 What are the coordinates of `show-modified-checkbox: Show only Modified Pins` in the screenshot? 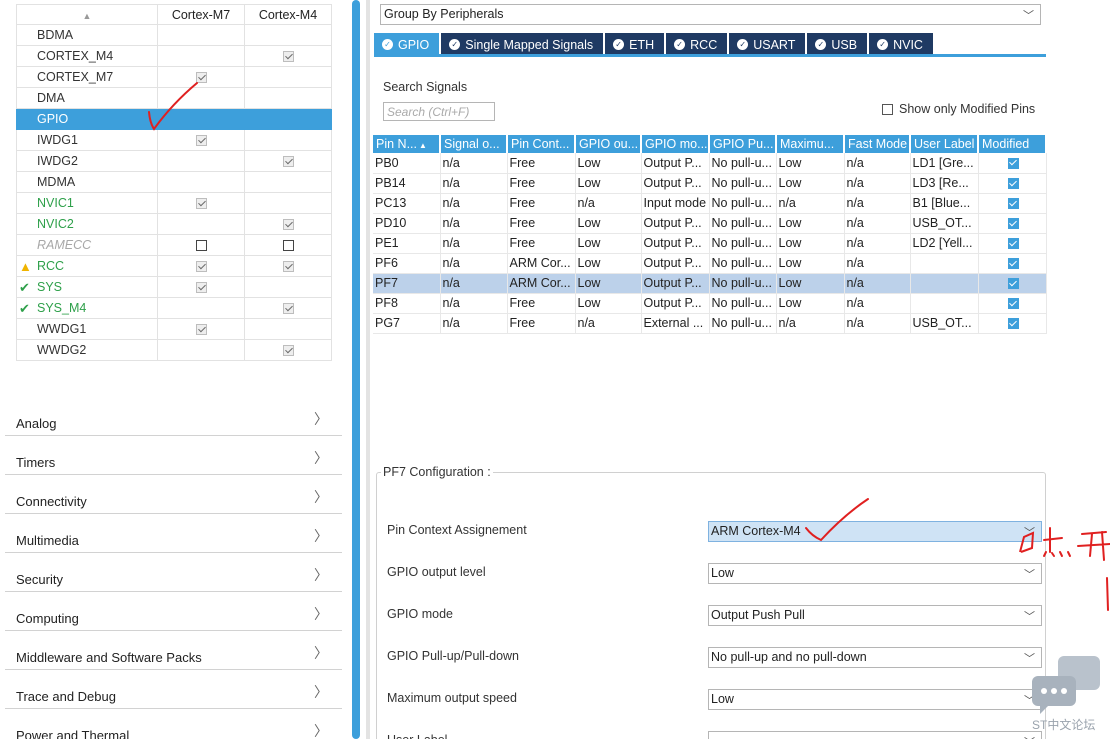 It's located at (958, 109).